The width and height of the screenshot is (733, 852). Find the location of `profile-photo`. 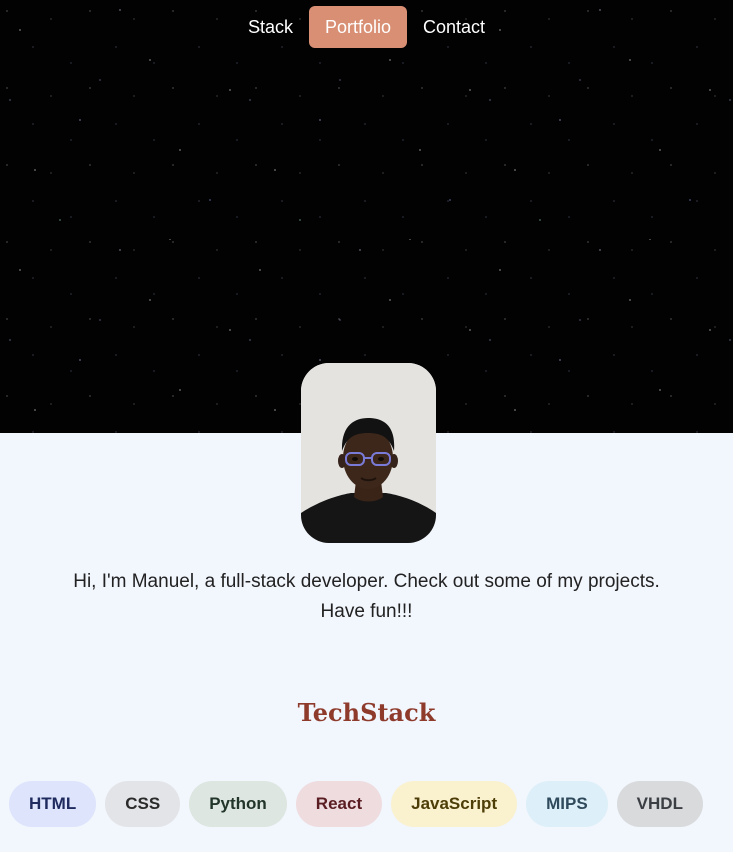

profile-photo is located at coordinates (368, 453).